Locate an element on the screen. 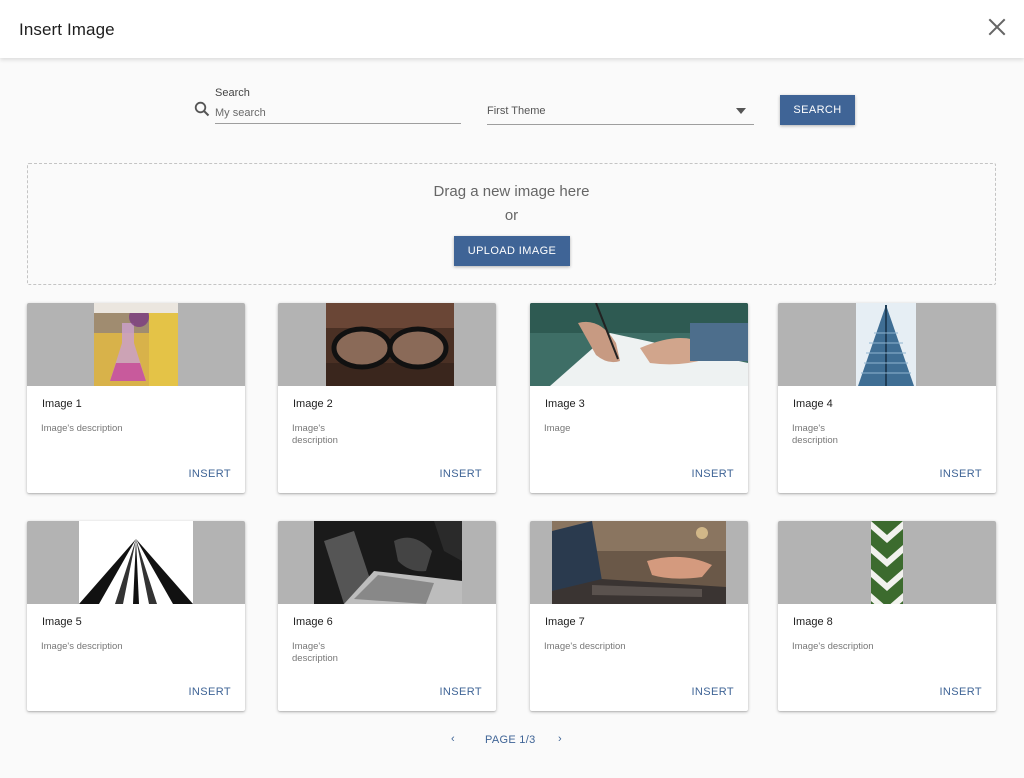  search-icon is located at coordinates (202, 109).